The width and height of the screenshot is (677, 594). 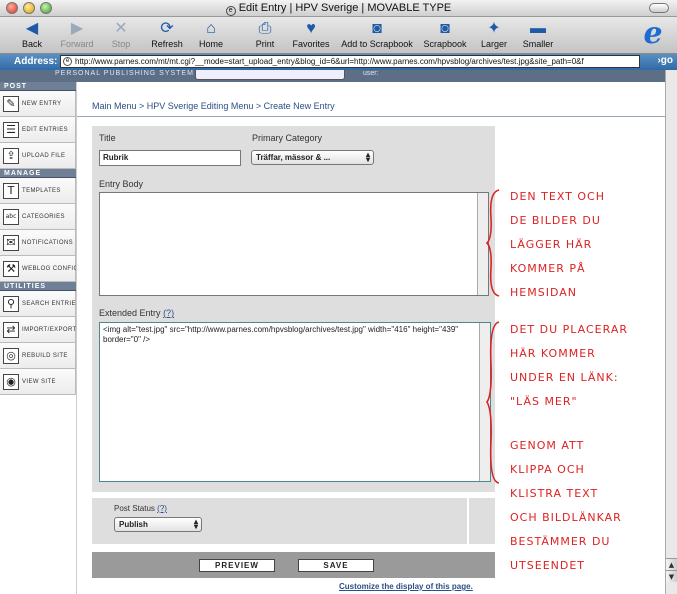 I want to click on new-entry-icon: ✎, so click(x=11, y=103).